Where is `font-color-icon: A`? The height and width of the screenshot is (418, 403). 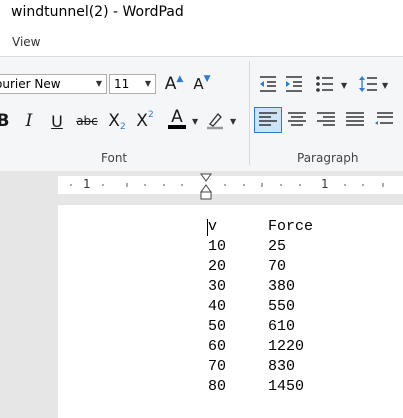
font-color-icon: A is located at coordinates (177, 117).